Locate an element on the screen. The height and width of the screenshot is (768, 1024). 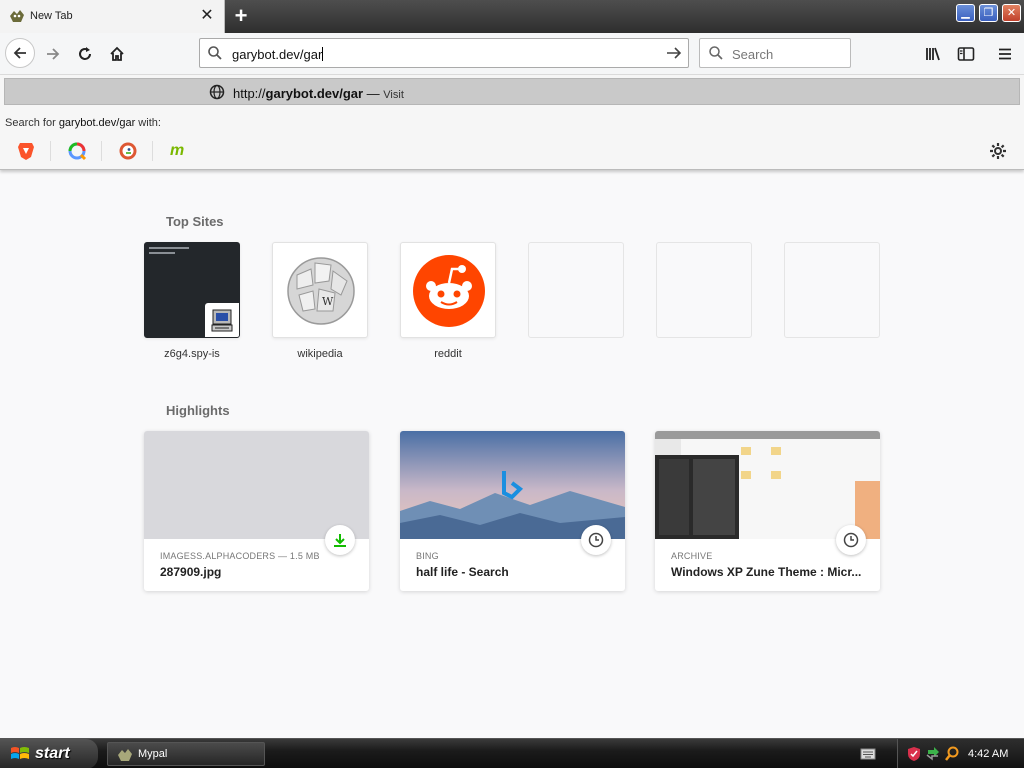
sidebar-icon is located at coordinates (966, 54).